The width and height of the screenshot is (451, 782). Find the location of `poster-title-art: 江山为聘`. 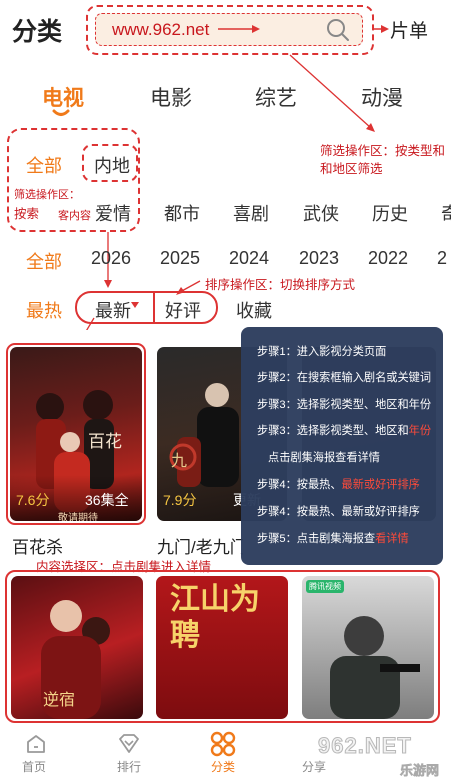

poster-title-art: 江山为聘 is located at coordinates (215, 617).